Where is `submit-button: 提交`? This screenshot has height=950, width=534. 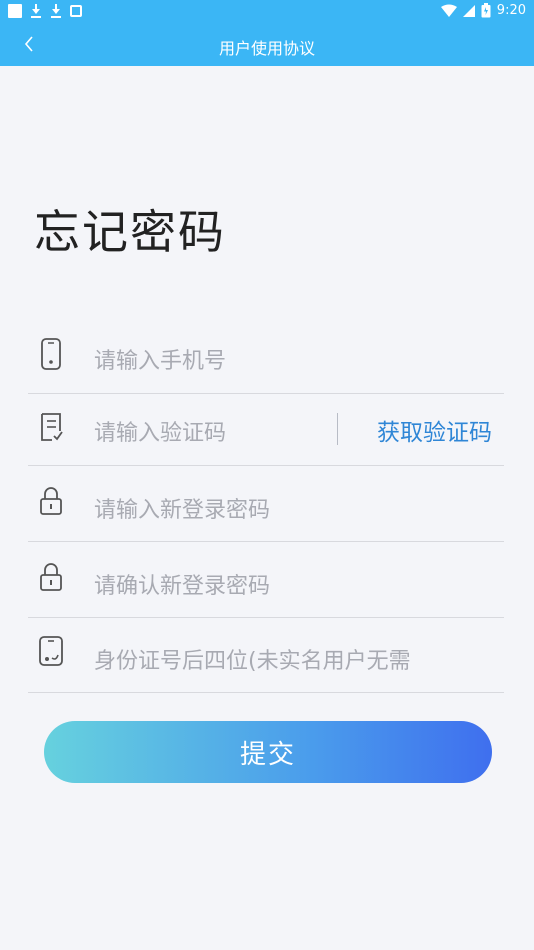
submit-button: 提交 is located at coordinates (268, 752).